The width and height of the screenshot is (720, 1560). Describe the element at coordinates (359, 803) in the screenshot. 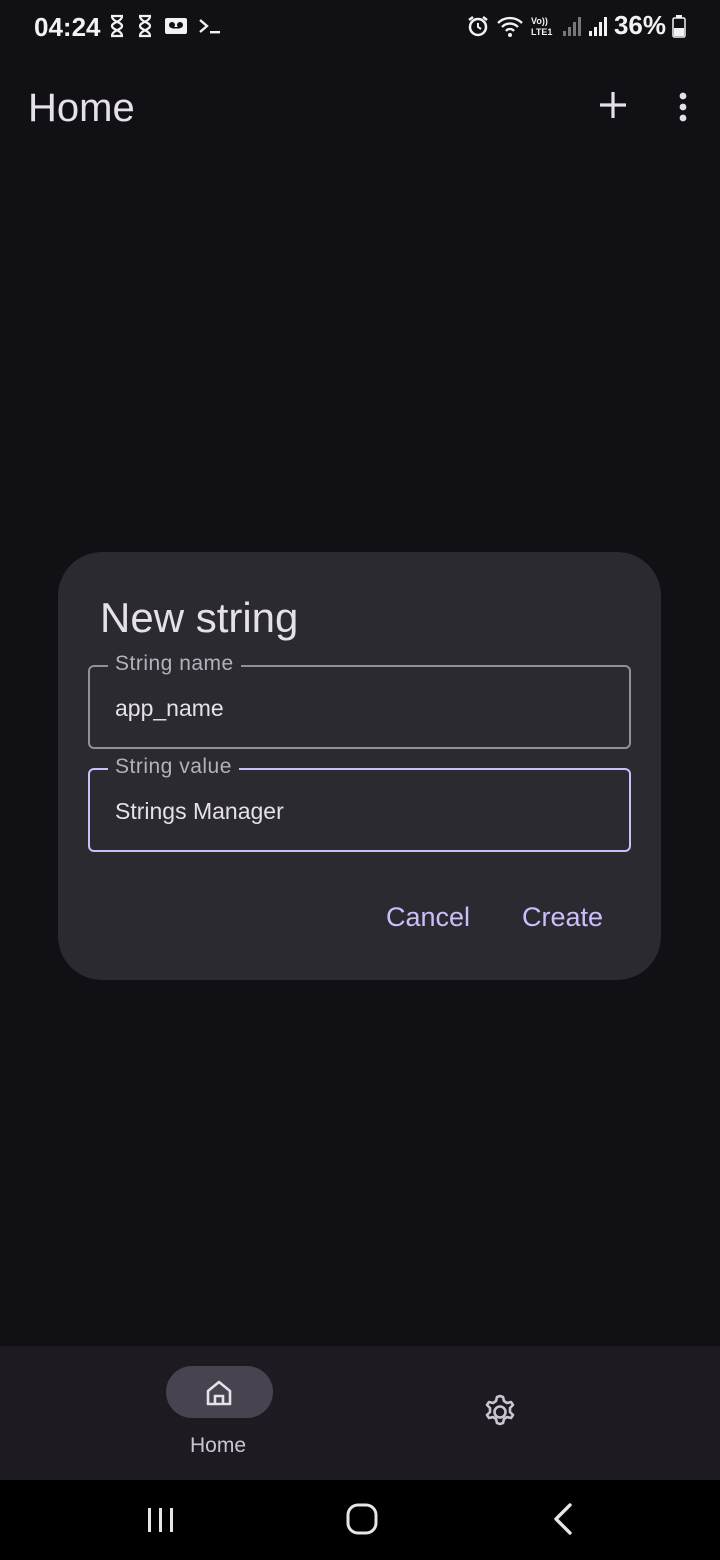

I see `string-value-field: String value Strings Manager` at that location.